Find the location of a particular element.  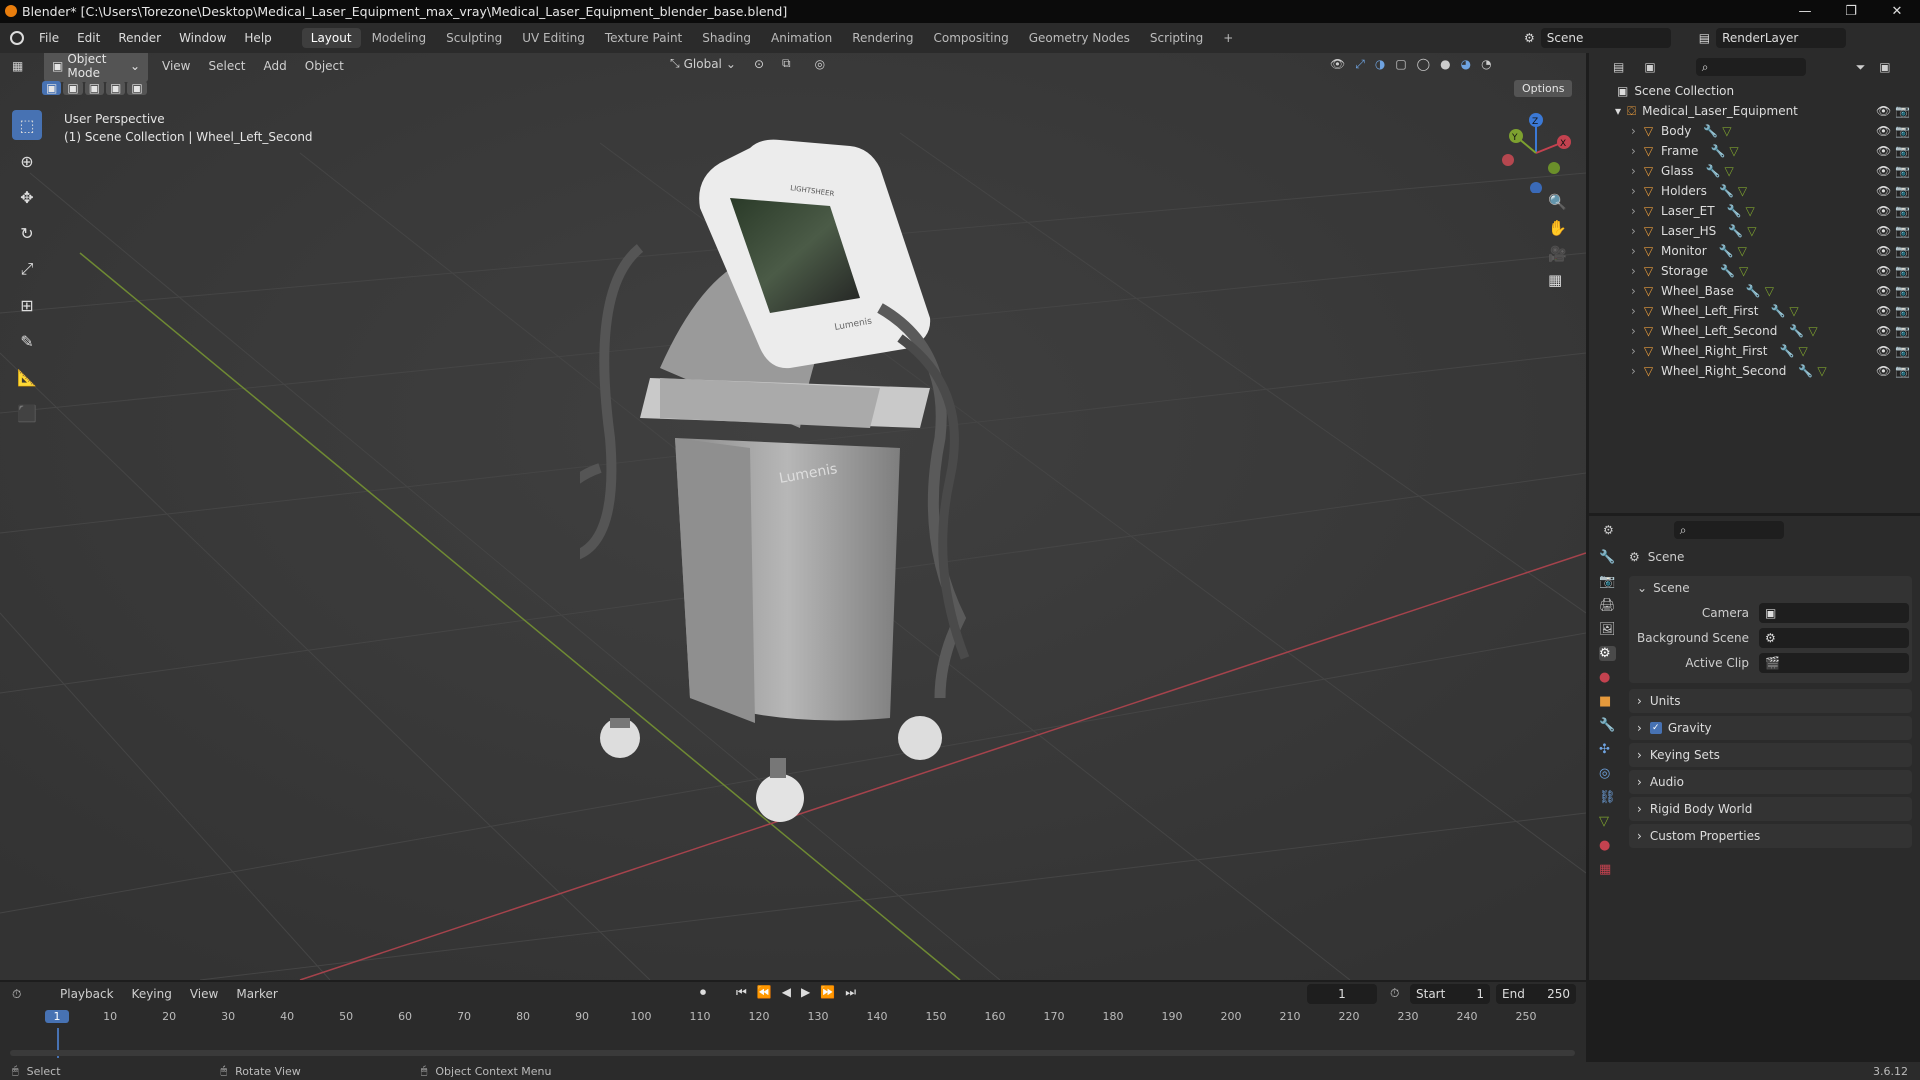

tool-tab-icon: 🔧 is located at coordinates (1607, 557).